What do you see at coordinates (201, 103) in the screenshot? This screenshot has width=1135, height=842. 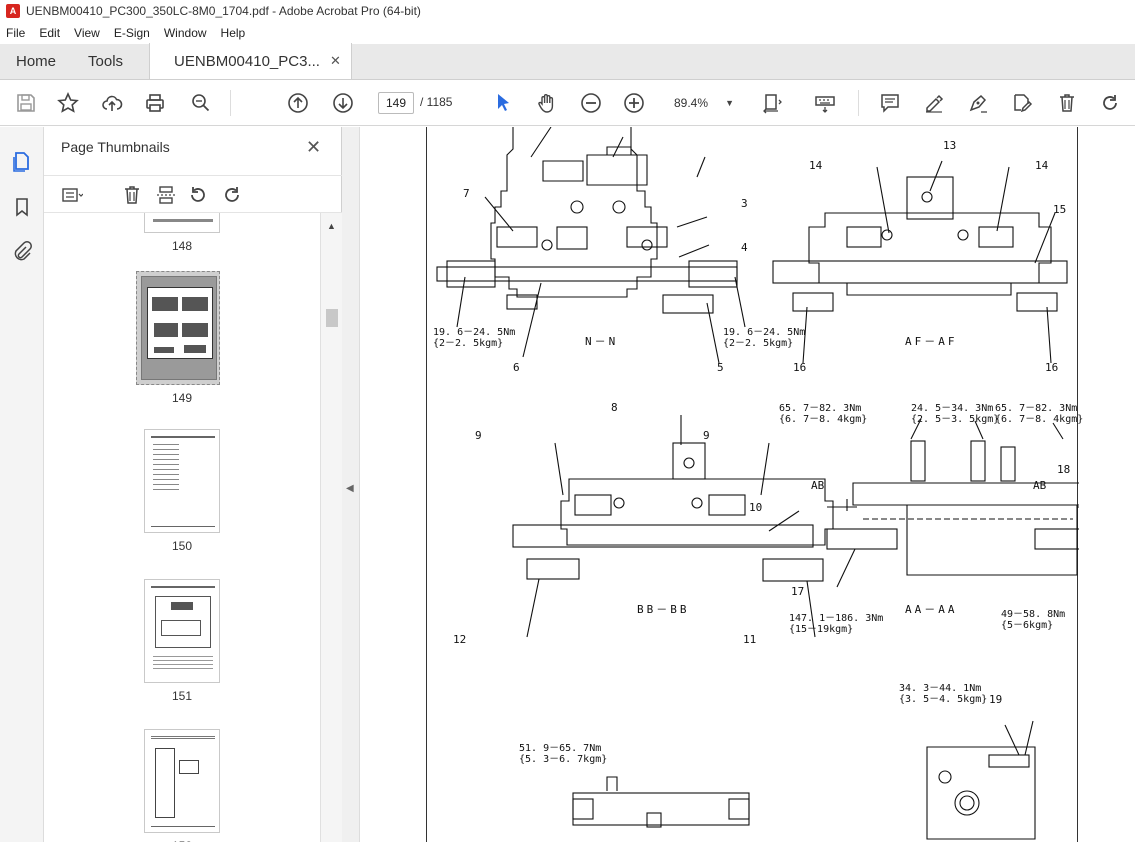 I see `zoom-search-icon` at bounding box center [201, 103].